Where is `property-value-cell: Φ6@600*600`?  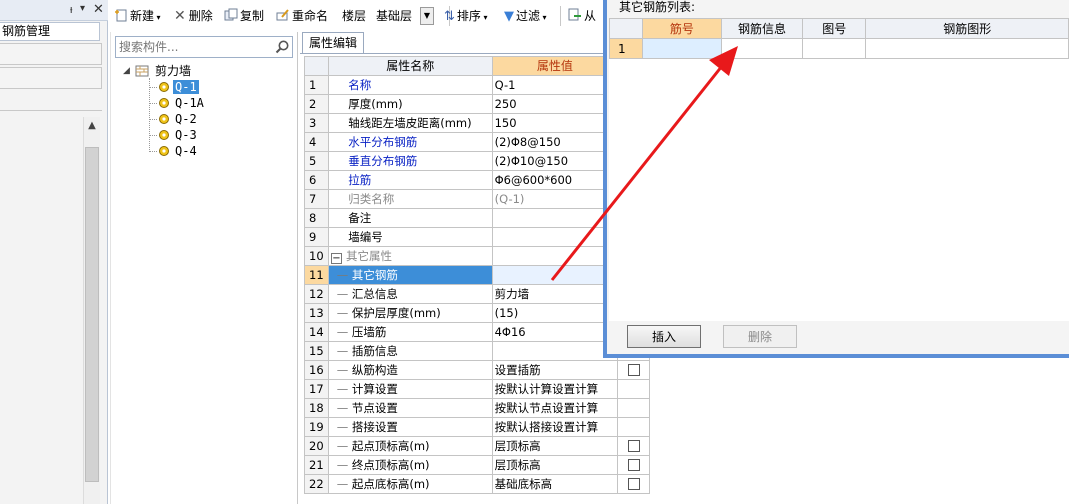
property-value-cell: Φ6@600*600 is located at coordinates (555, 180).